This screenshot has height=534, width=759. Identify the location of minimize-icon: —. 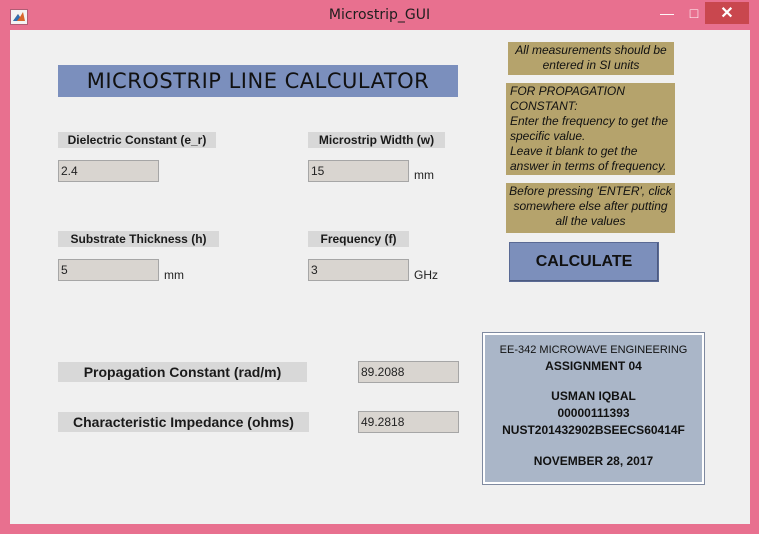
(667, 13).